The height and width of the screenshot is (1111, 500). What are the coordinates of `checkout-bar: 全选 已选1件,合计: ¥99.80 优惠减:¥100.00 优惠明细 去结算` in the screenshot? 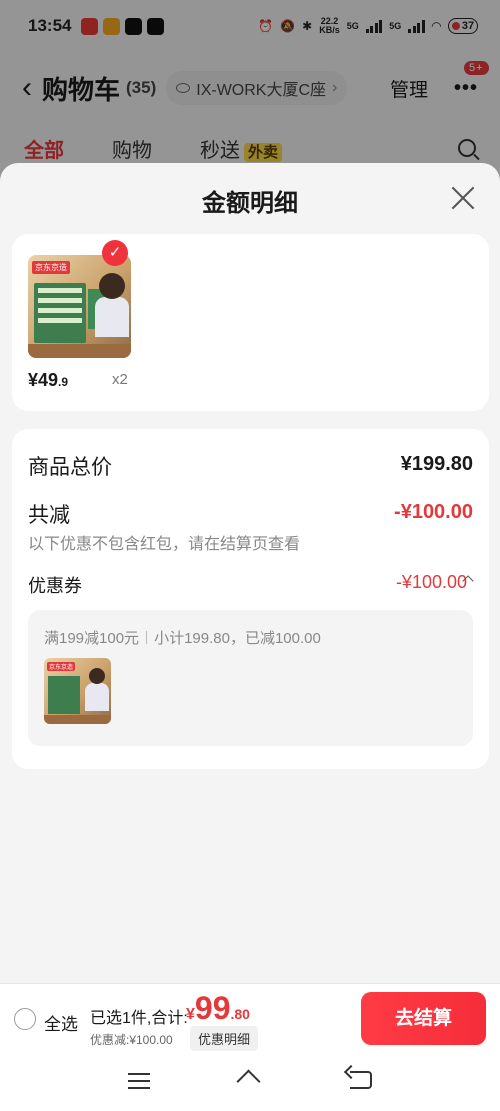 It's located at (250, 1019).